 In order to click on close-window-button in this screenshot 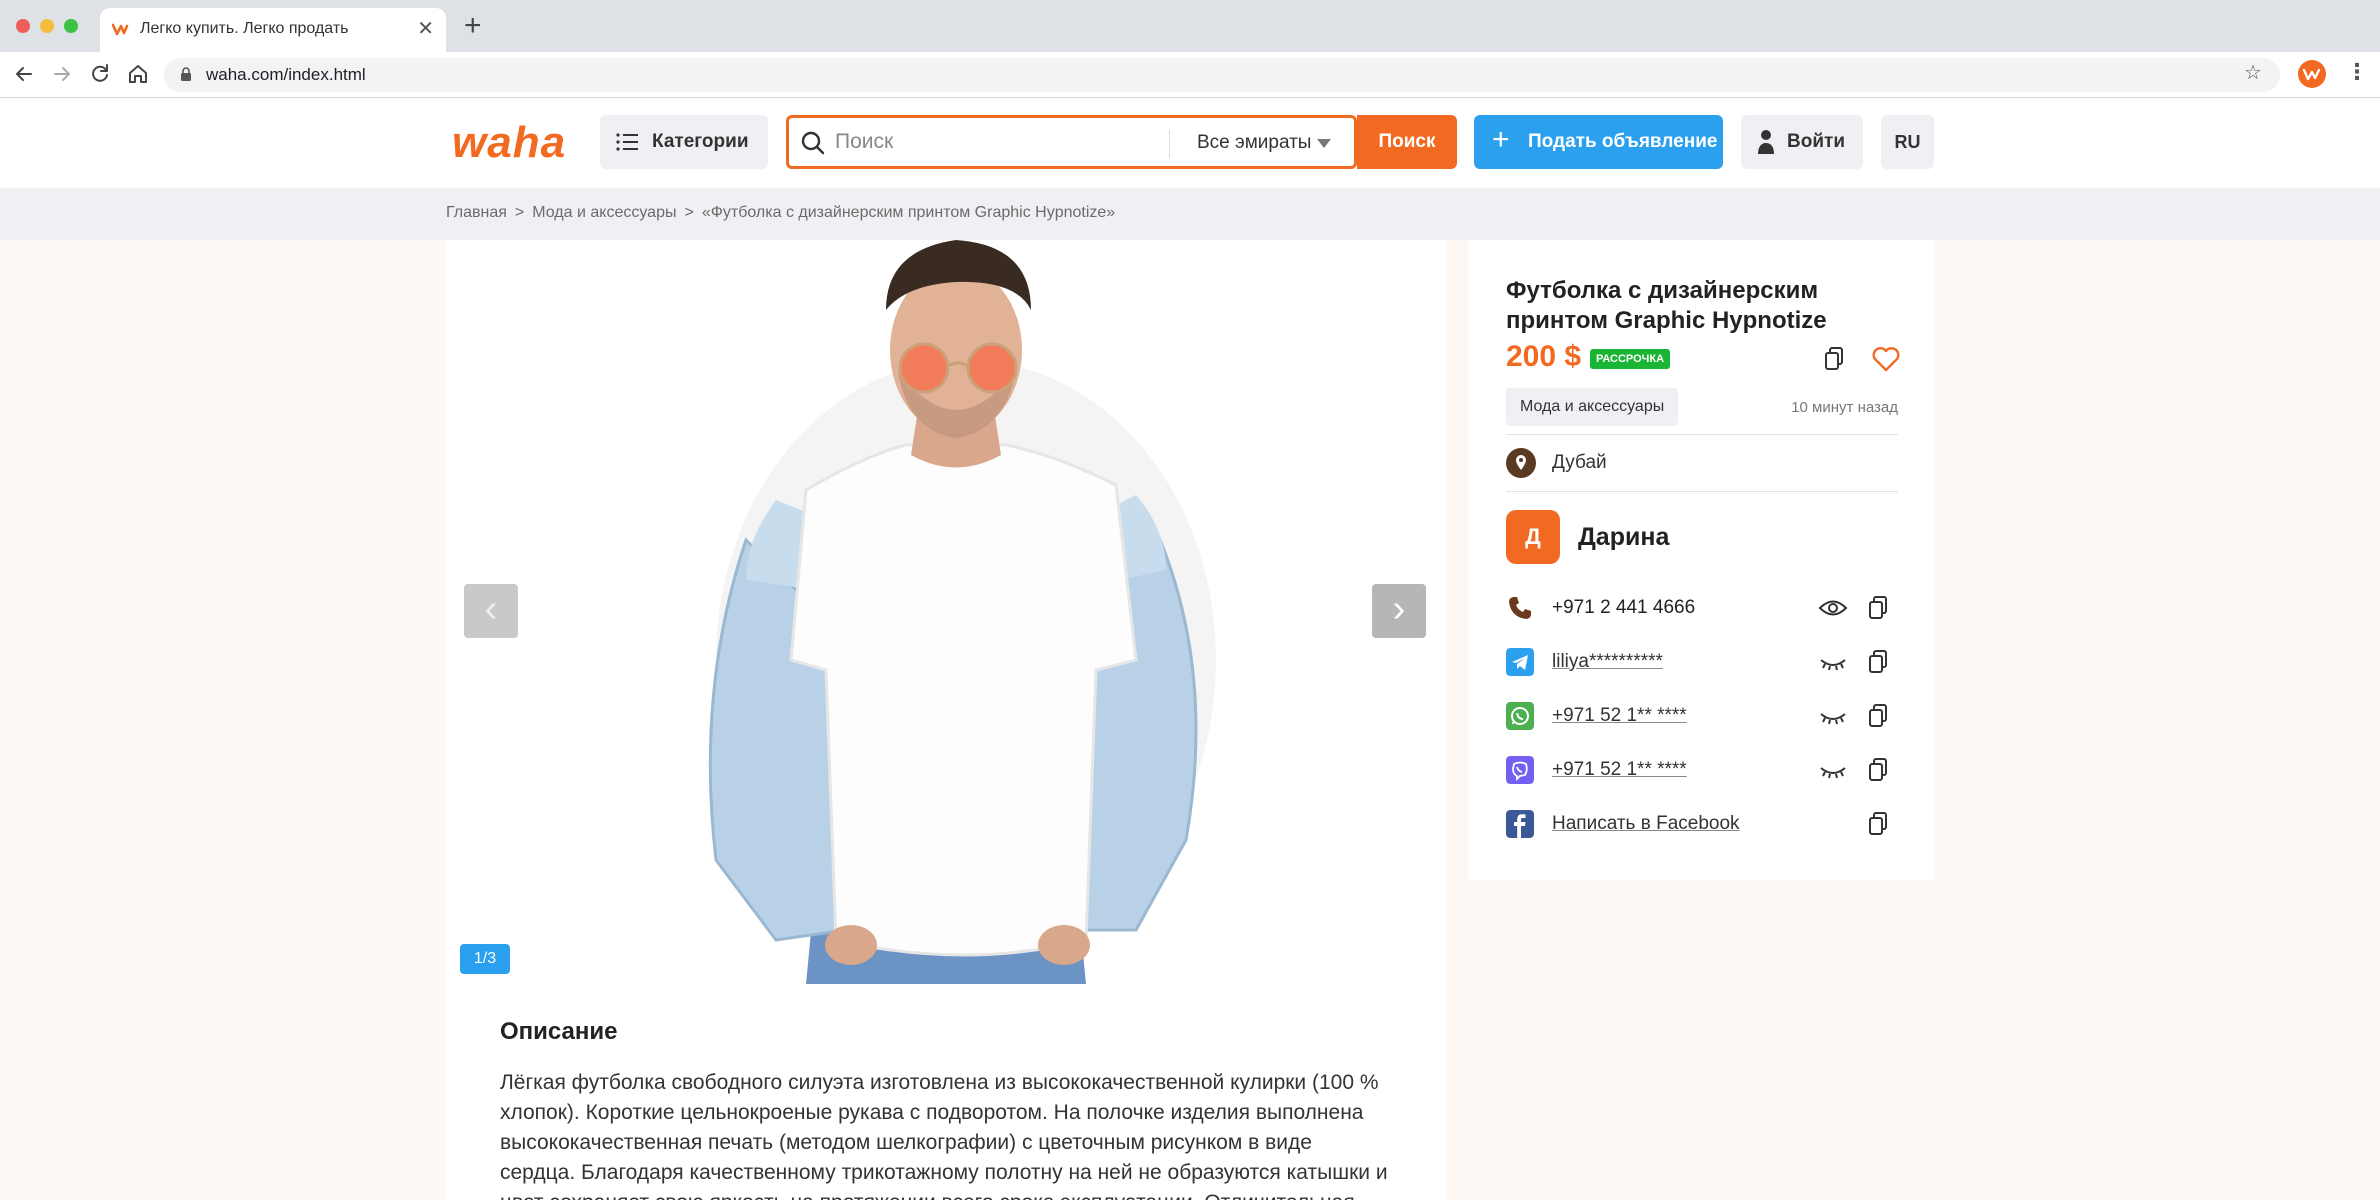, I will do `click(23, 26)`.